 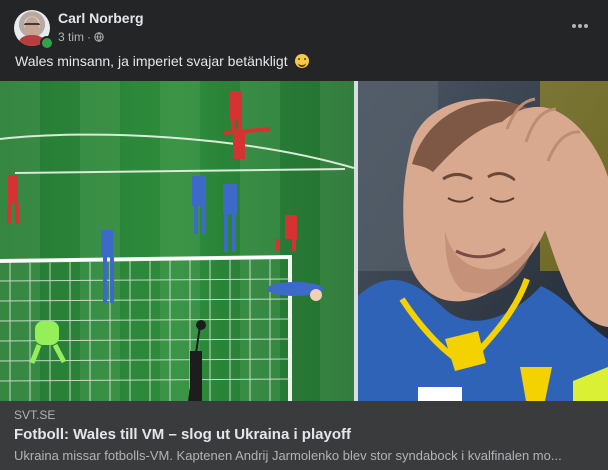 I want to click on smiling-face-icon, so click(x=301, y=61).